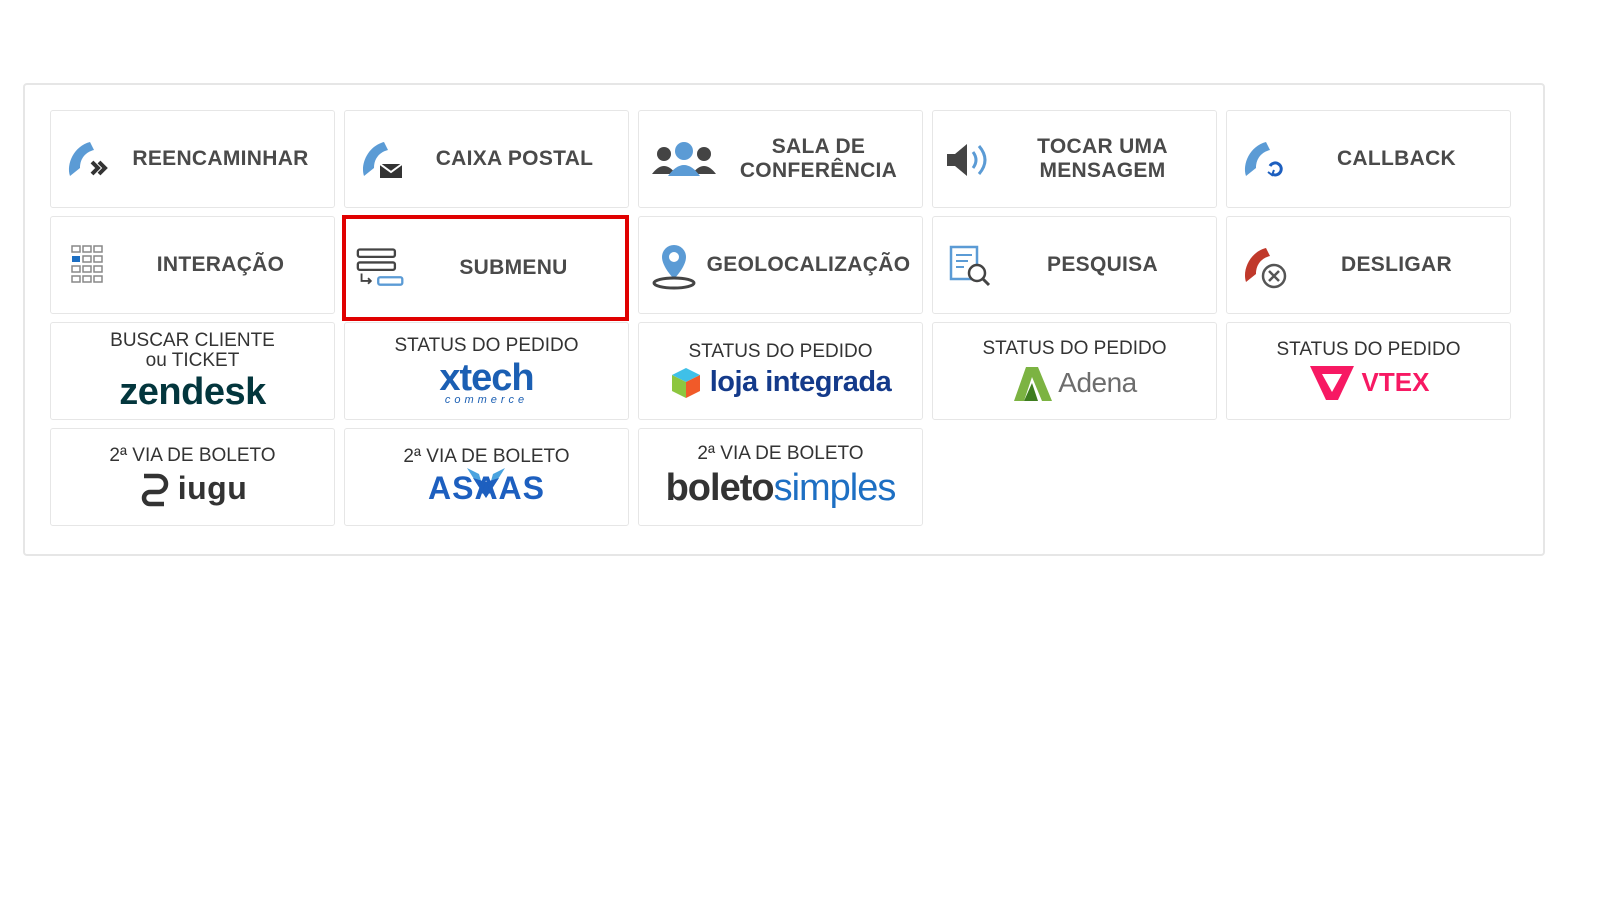 Image resolution: width=1600 pixels, height=900 pixels. Describe the element at coordinates (780, 352) in the screenshot. I see `loja-integrada-caption: STATUS DO PEDIDO` at that location.